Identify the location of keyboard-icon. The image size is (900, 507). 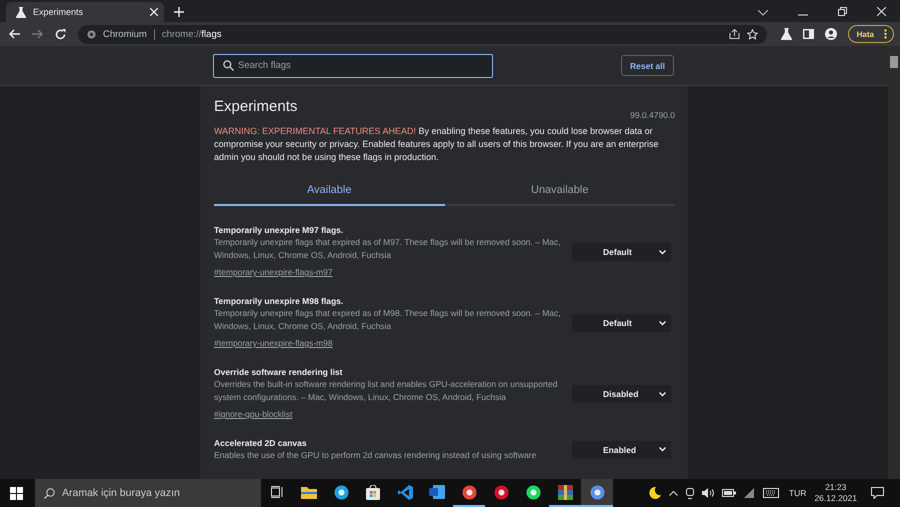
(770, 493).